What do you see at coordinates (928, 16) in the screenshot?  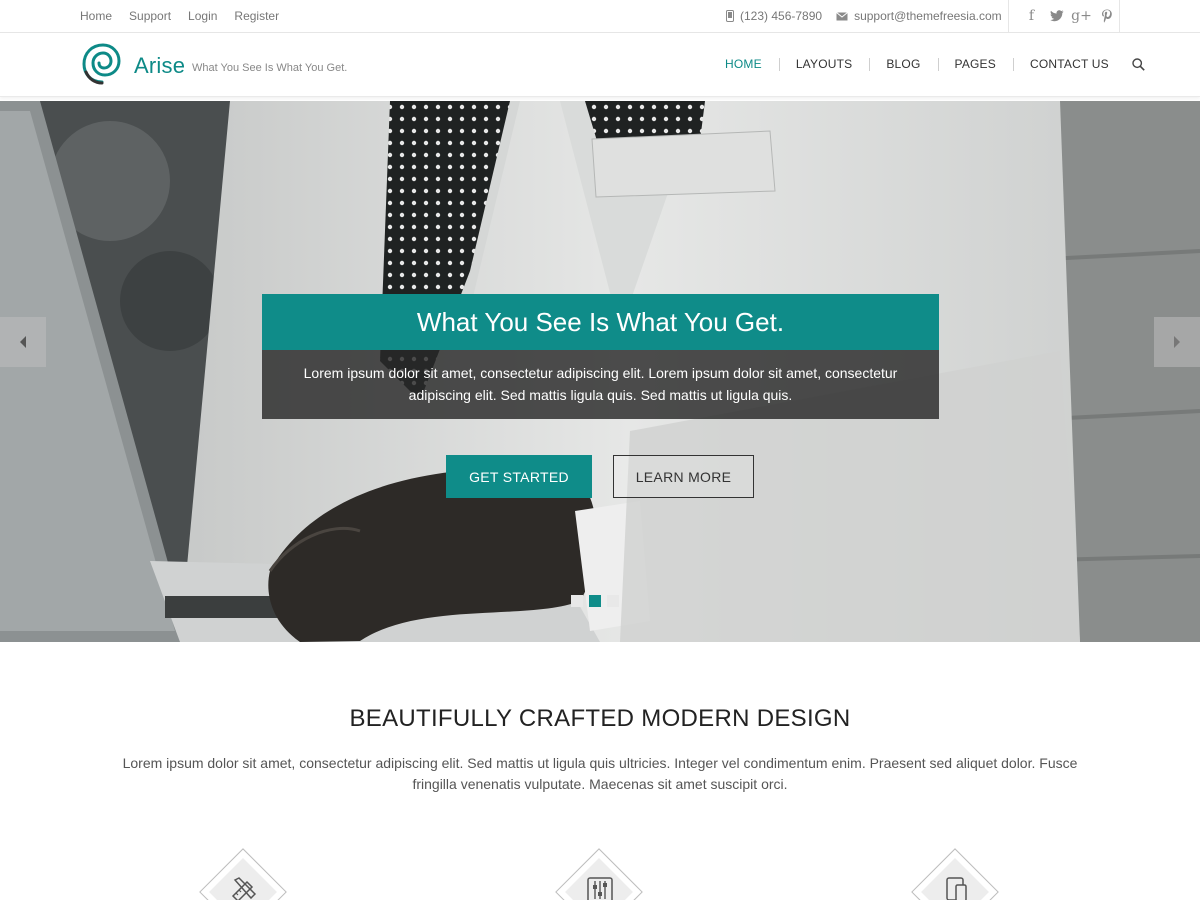 I see `email-address: support@themefreesia.com` at bounding box center [928, 16].